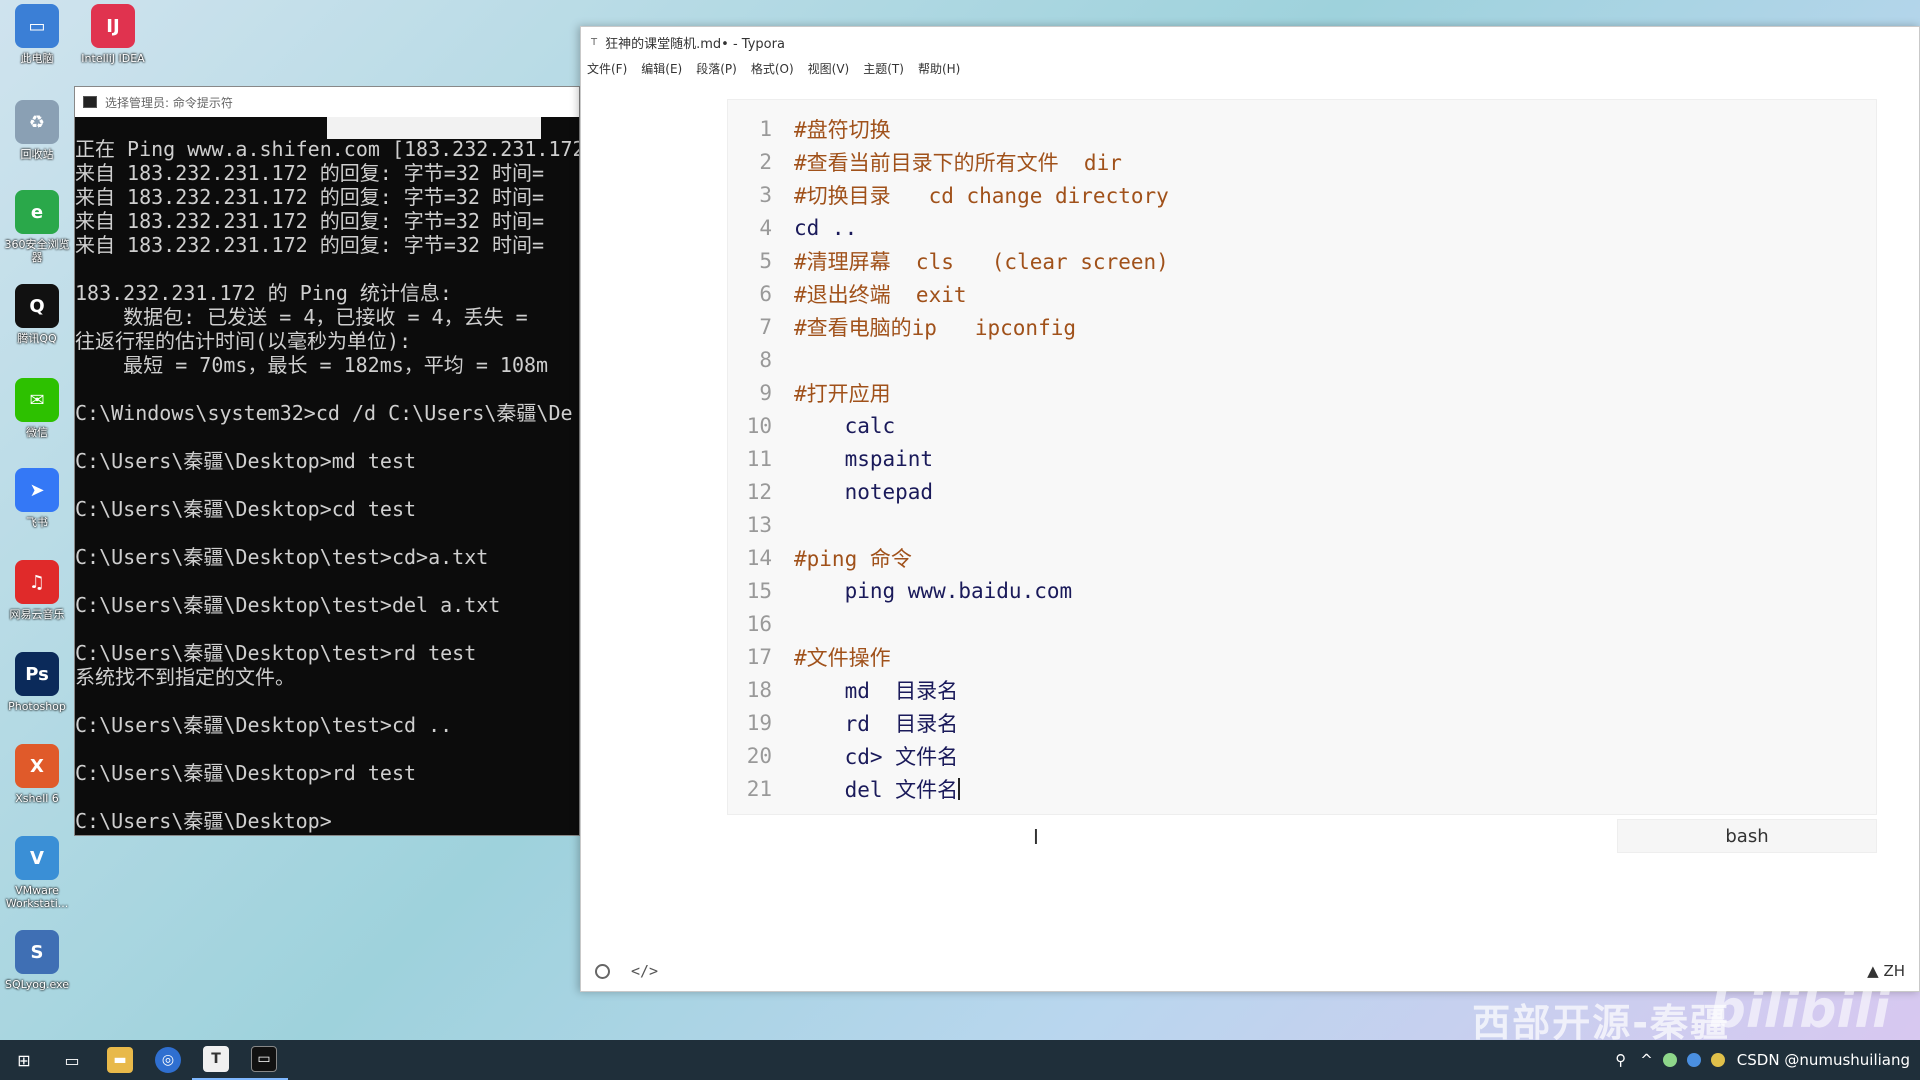 Image resolution: width=1920 pixels, height=1080 pixels. Describe the element at coordinates (37, 952) in the screenshot. I see `app-icon: S` at that location.